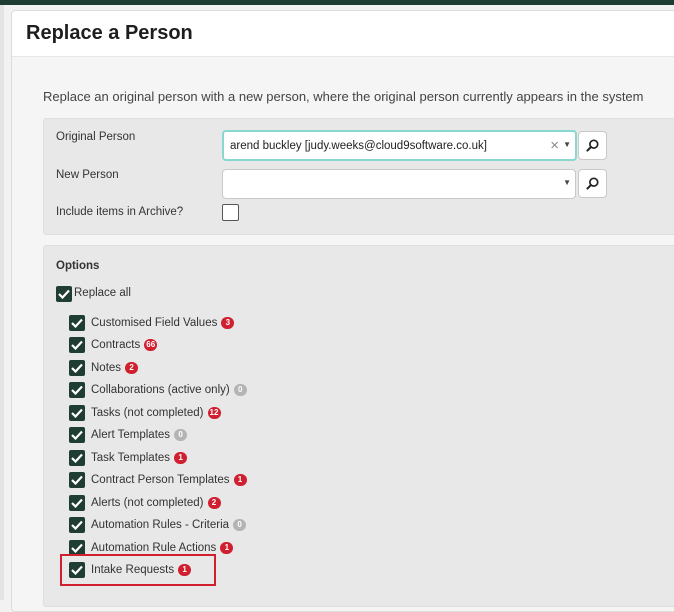  What do you see at coordinates (343, 34) in the screenshot?
I see `panel-header: Replace a Person` at bounding box center [343, 34].